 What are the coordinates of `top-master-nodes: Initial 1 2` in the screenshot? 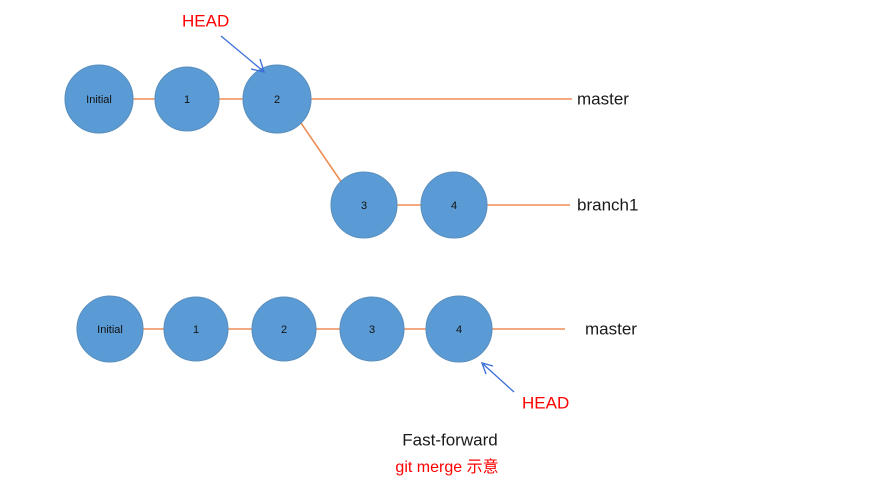 It's located at (188, 99).